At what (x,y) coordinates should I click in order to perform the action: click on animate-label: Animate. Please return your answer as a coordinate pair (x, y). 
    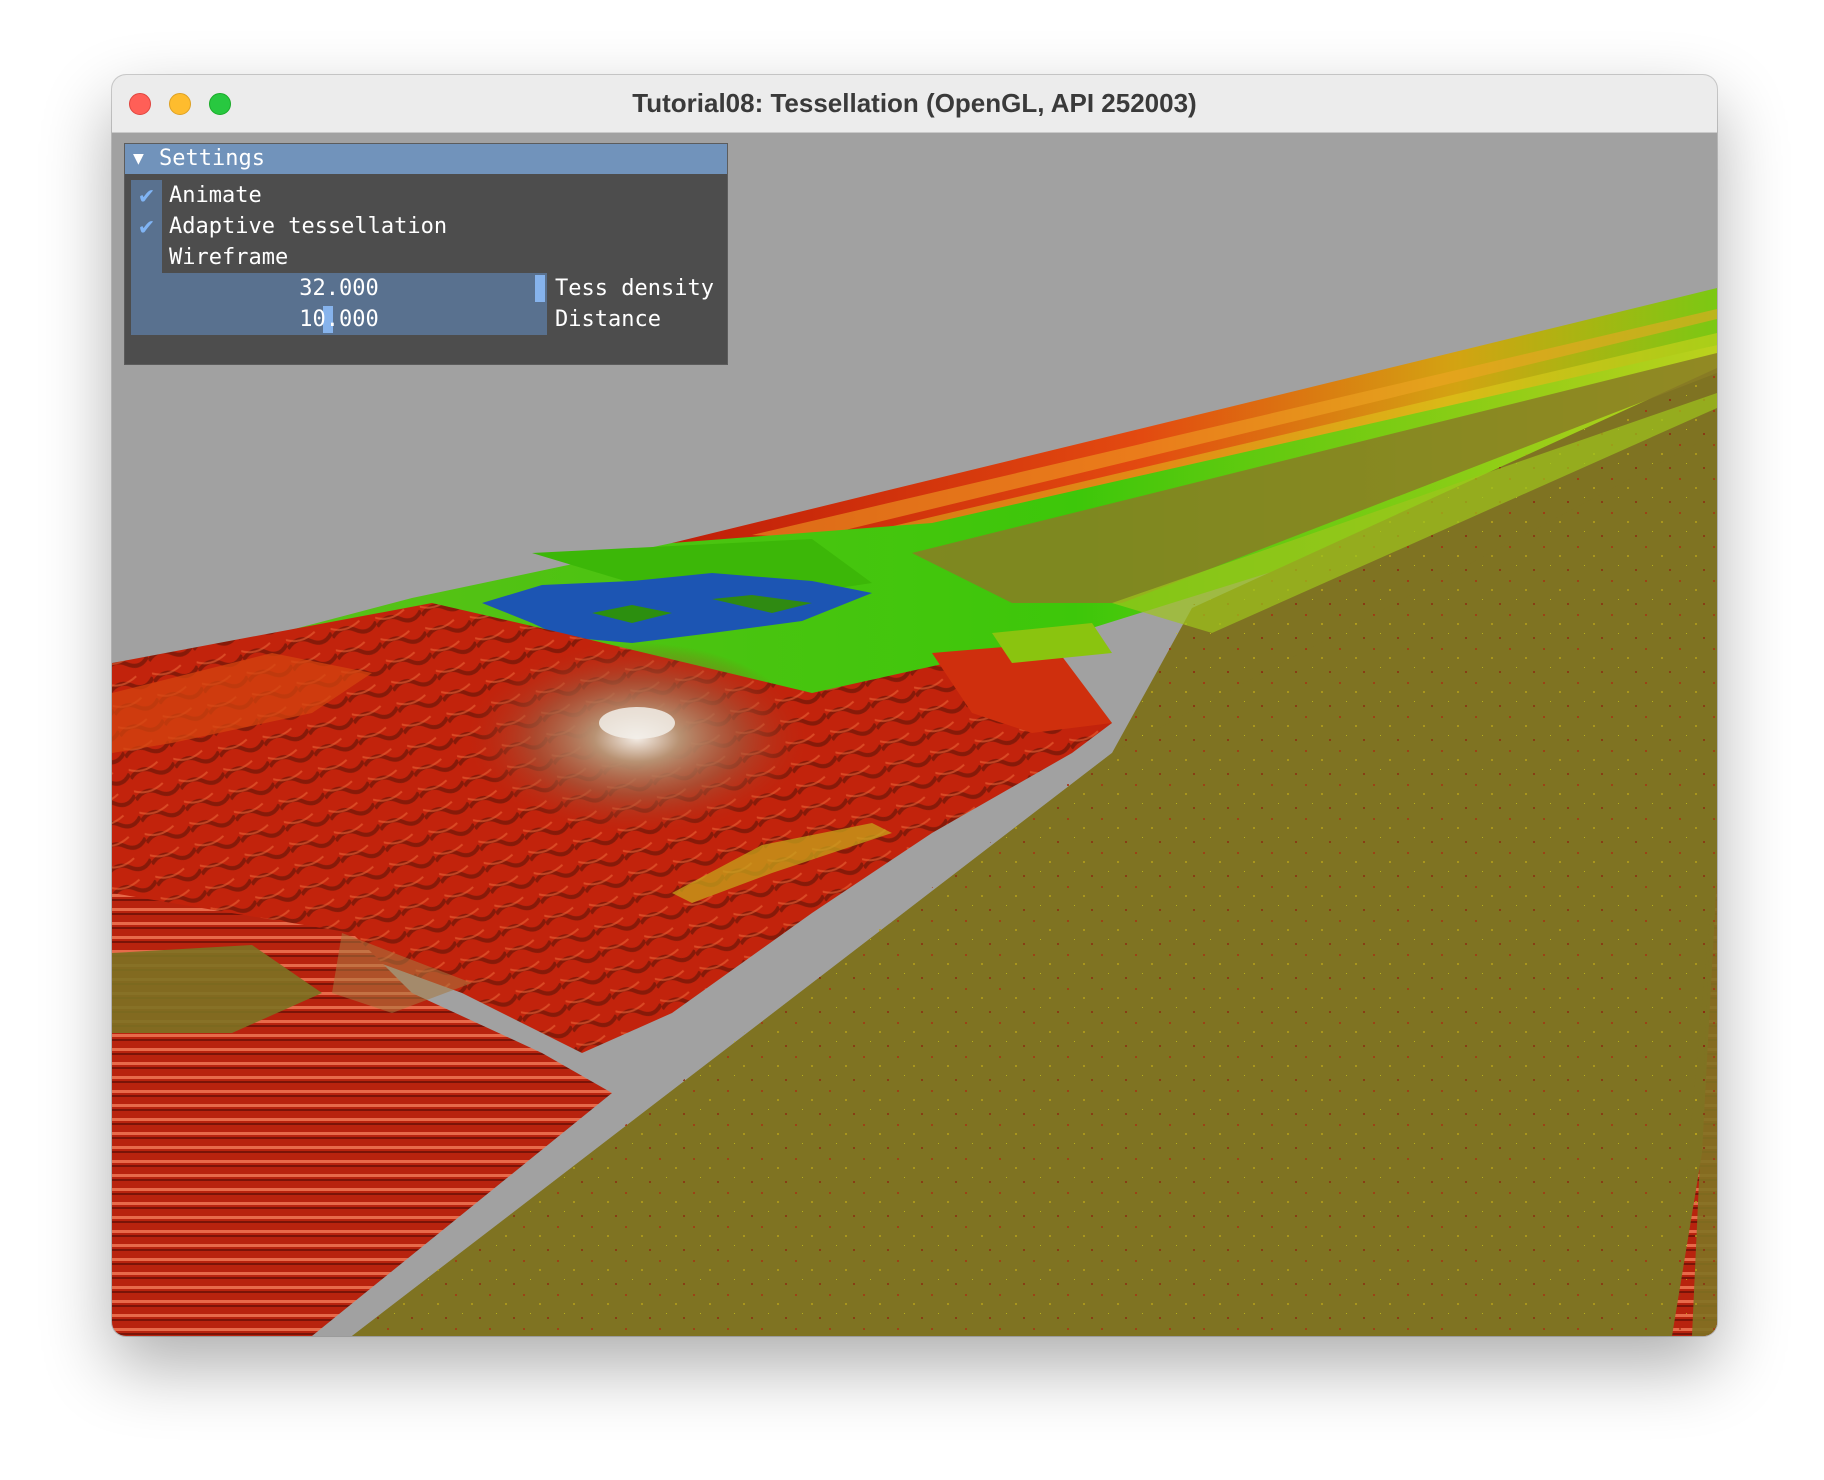
    Looking at the image, I should click on (215, 195).